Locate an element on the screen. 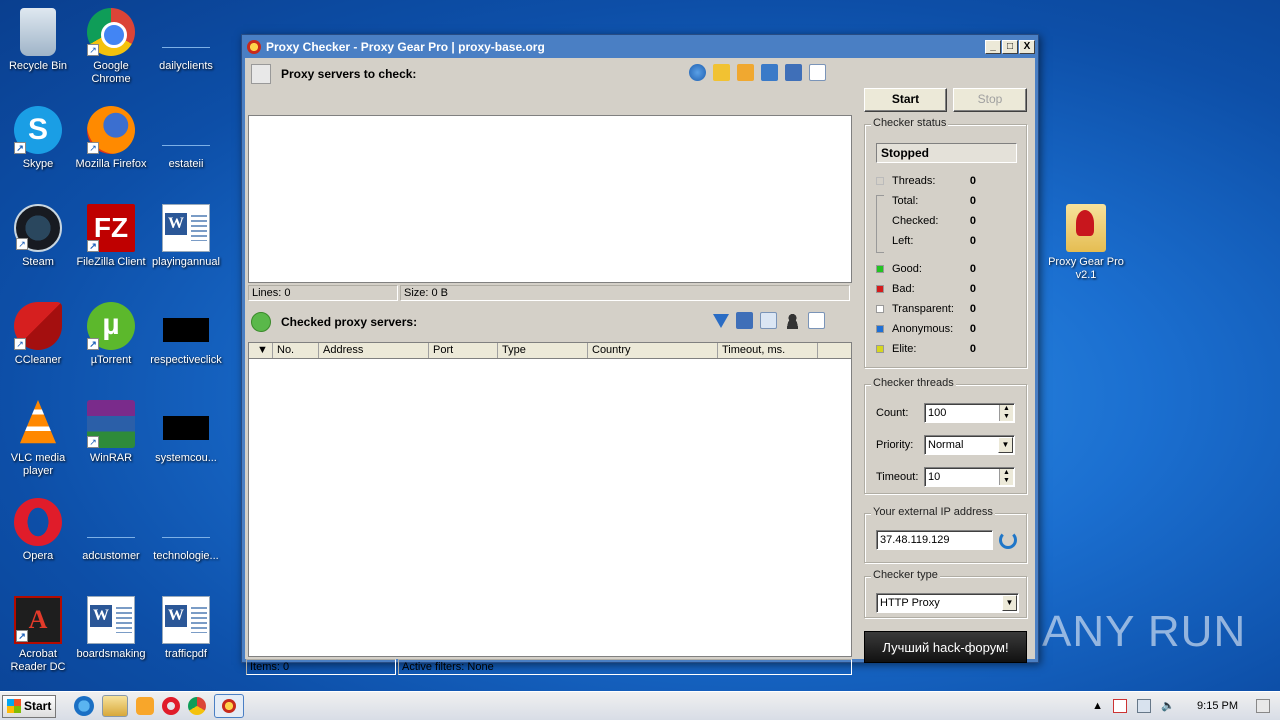  desktop-icon-filezilla: FZ ↗ FileZilla Client is located at coordinates (111, 236).